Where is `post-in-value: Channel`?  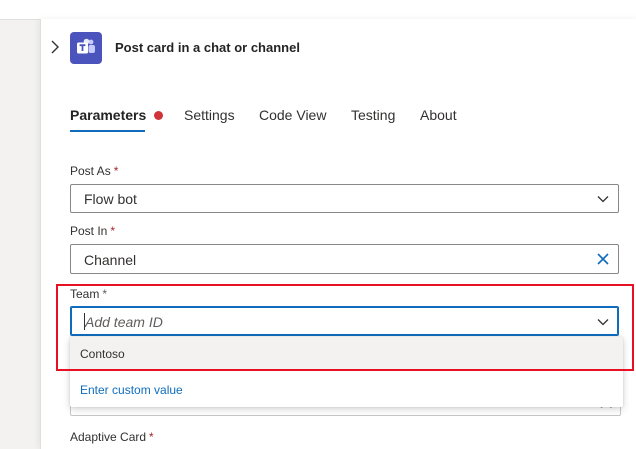 post-in-value: Channel is located at coordinates (110, 260).